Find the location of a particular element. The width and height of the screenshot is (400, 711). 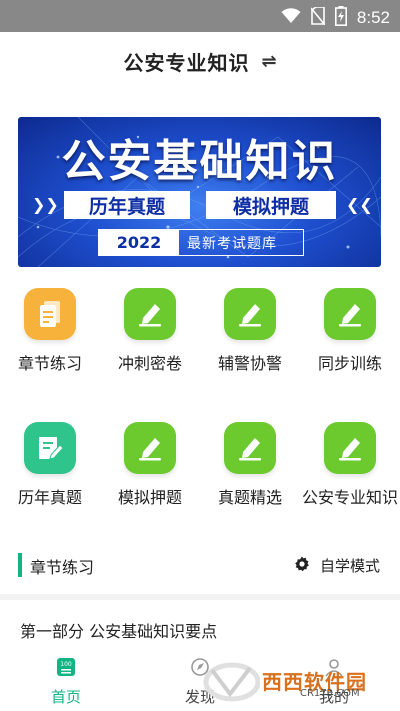

watermark-logo-icon is located at coordinates (232, 682).